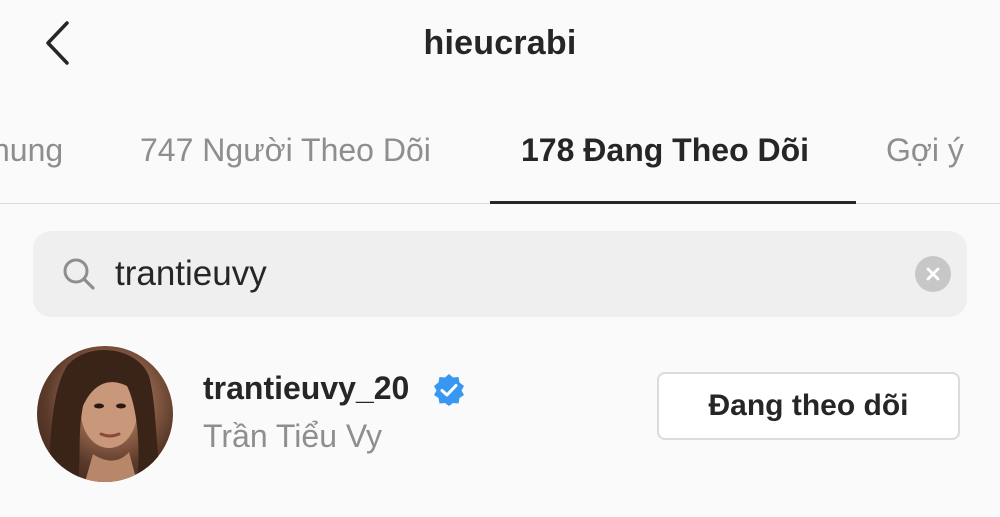  Describe the element at coordinates (673, 202) in the screenshot. I see `active-tab-indicator` at that location.